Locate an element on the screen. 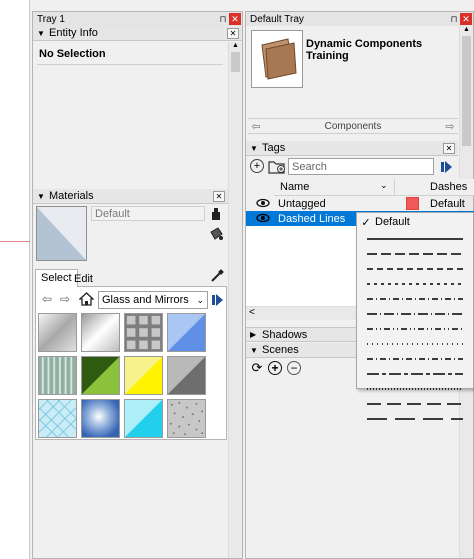  dash-option-long-dash-gap is located at coordinates (415, 403).